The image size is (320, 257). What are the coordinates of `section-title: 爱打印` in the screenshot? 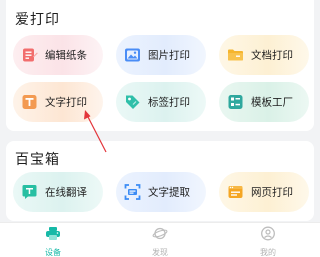 It's located at (37, 20).